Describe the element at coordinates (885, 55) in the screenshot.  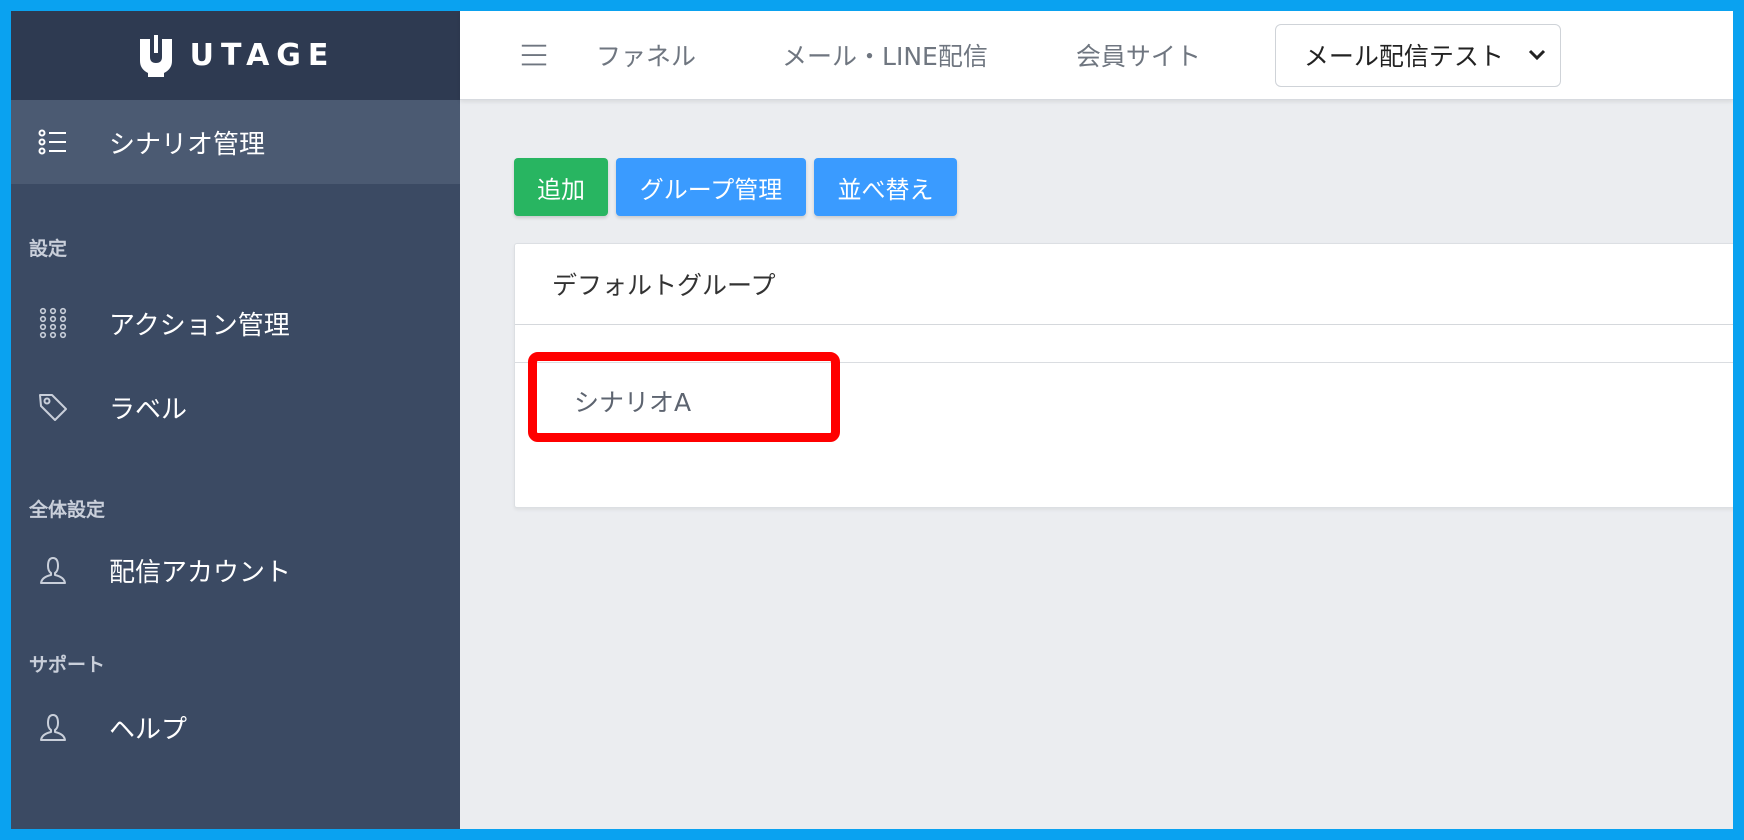
I see `nav-link-mail-line: メール・LINE配信` at that location.